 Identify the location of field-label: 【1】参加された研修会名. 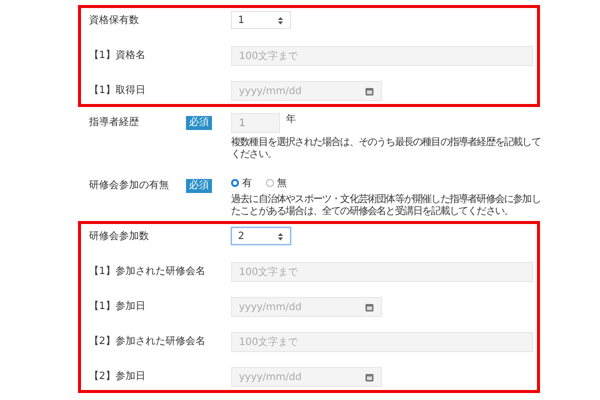
(147, 272).